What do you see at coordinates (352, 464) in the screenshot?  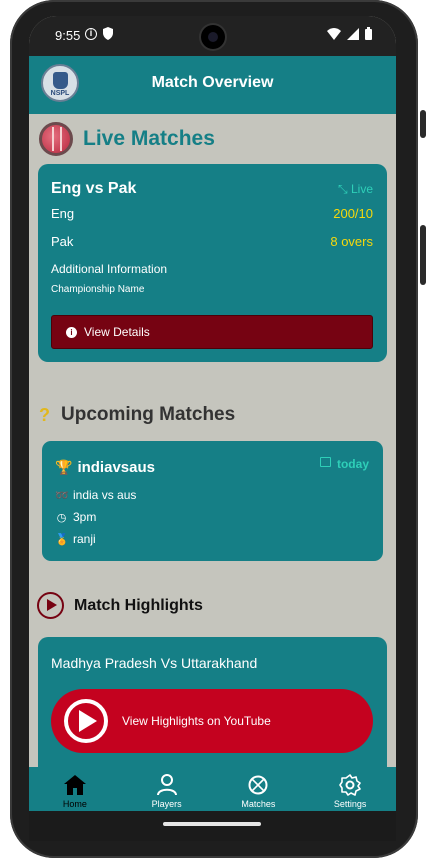 I see `upcoming-date: today` at bounding box center [352, 464].